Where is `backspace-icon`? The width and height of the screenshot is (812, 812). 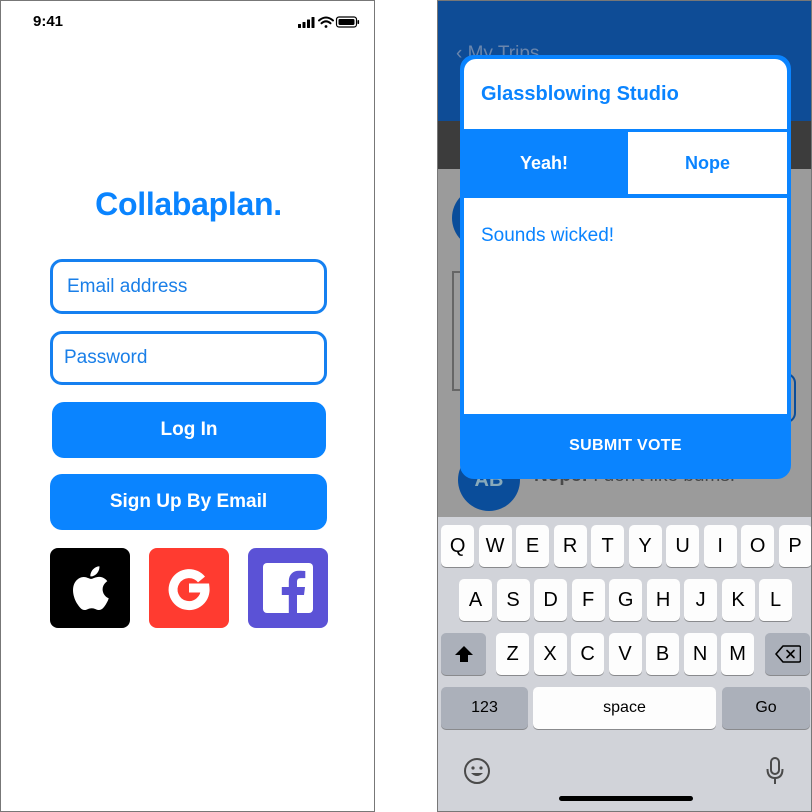
backspace-icon is located at coordinates (787, 654).